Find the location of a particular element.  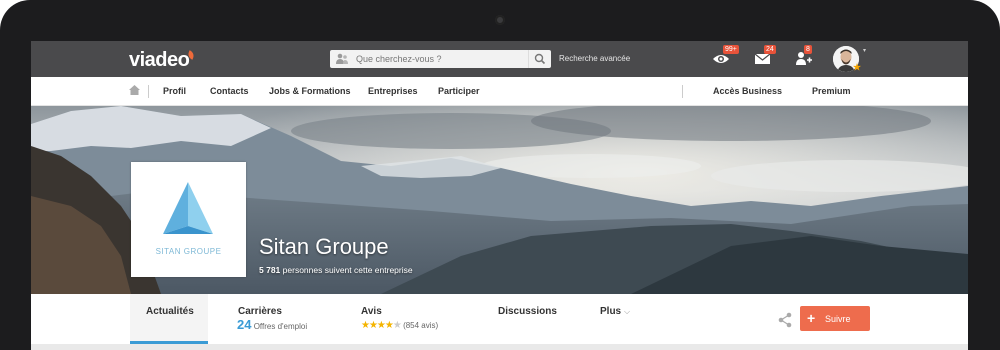

messages-button: 24 is located at coordinates (765, 56).